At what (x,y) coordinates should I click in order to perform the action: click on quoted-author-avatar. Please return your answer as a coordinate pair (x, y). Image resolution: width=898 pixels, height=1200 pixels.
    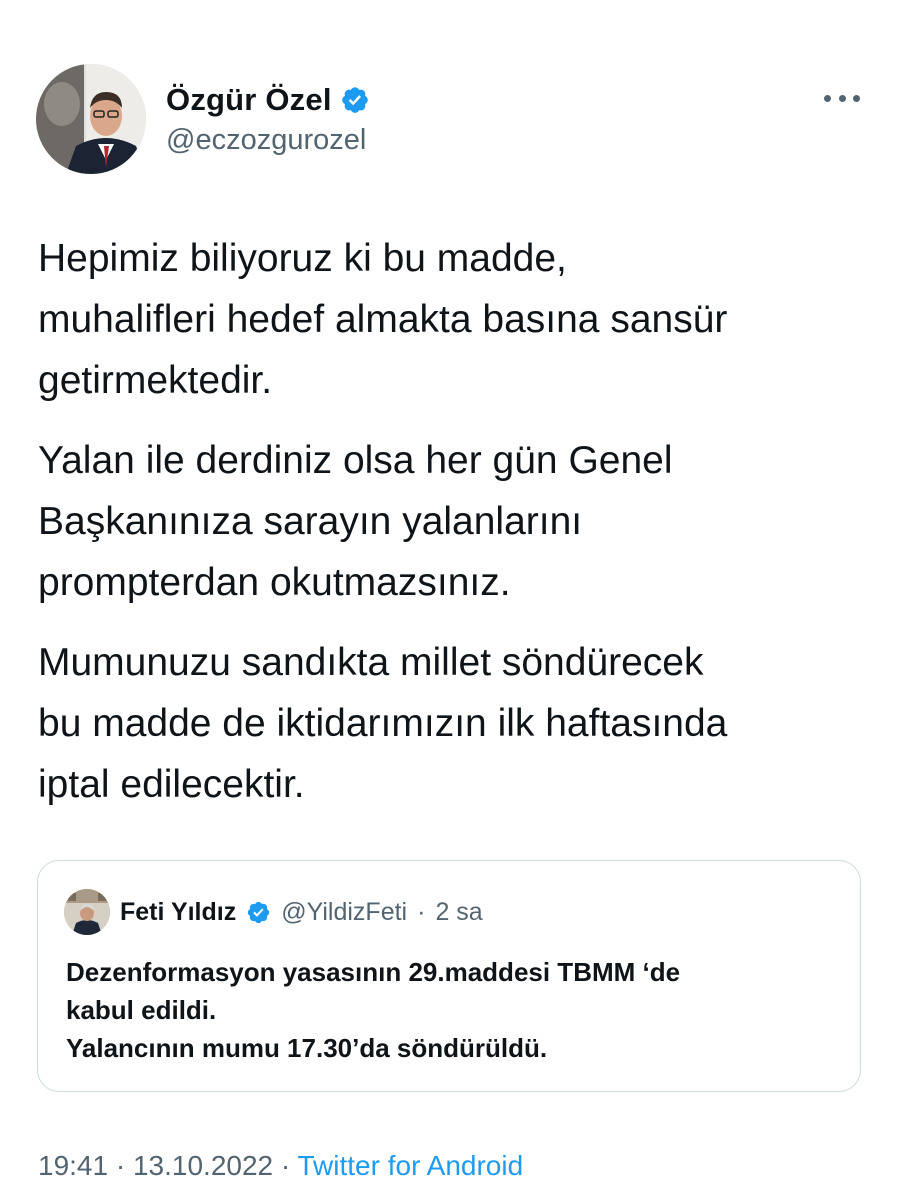
    Looking at the image, I should click on (87, 912).